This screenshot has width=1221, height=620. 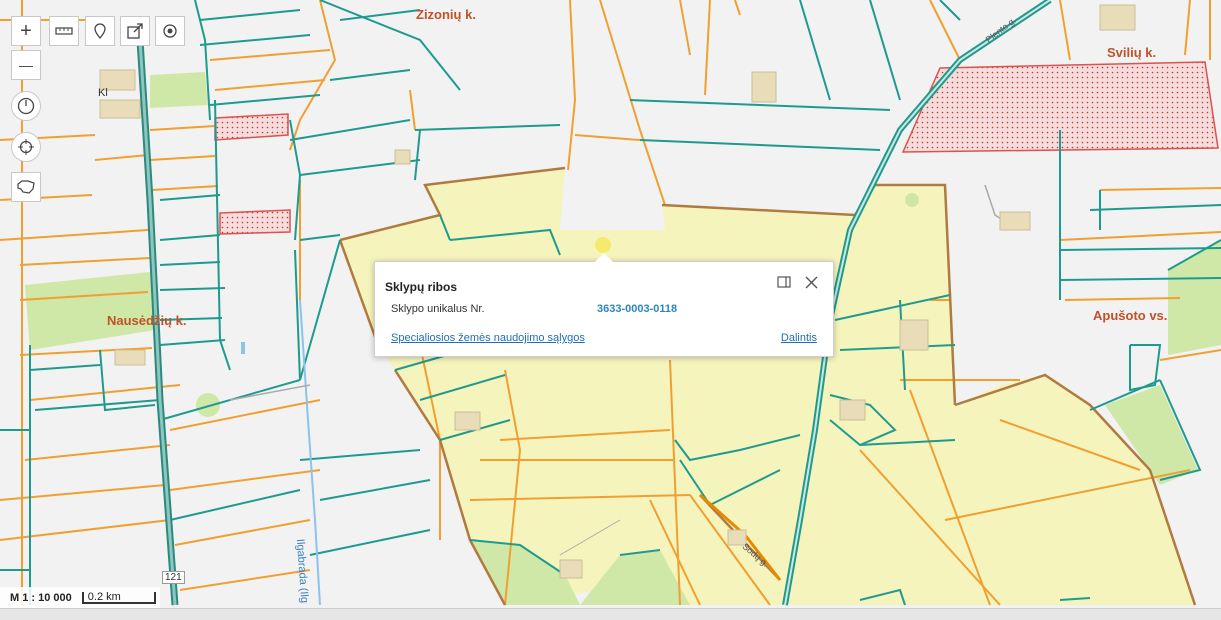 I want to click on label-sviliu: Svilių k., so click(x=1132, y=52).